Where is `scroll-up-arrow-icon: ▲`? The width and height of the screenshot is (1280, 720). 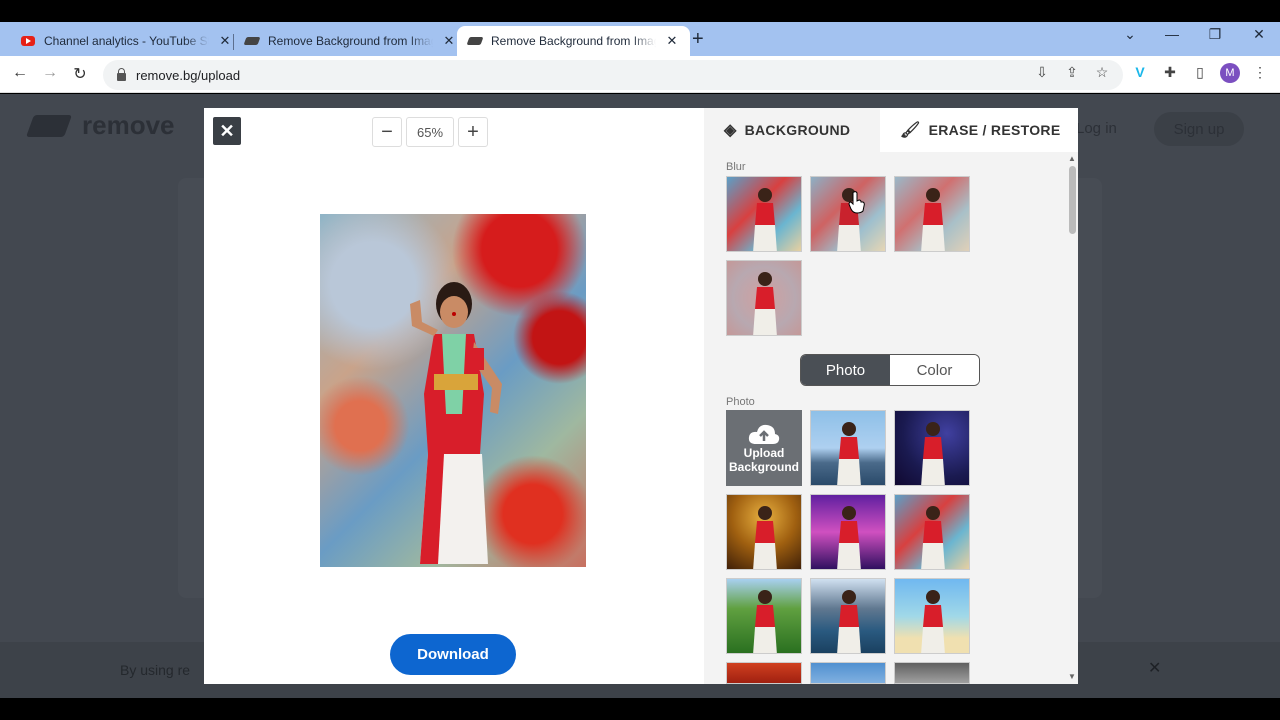
scroll-up-arrow-icon: ▲ is located at coordinates (1072, 158).